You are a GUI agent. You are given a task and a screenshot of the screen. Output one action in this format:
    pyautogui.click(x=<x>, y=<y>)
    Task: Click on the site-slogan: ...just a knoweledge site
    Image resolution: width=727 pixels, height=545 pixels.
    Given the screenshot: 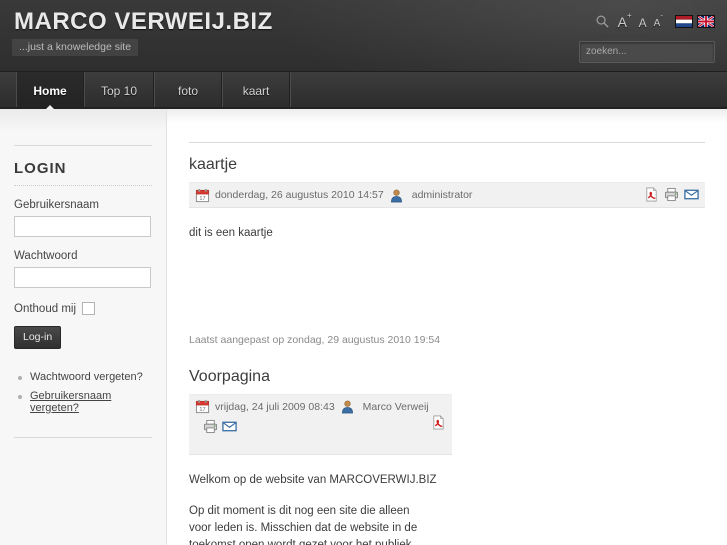 What is the action you would take?
    pyautogui.click(x=75, y=47)
    